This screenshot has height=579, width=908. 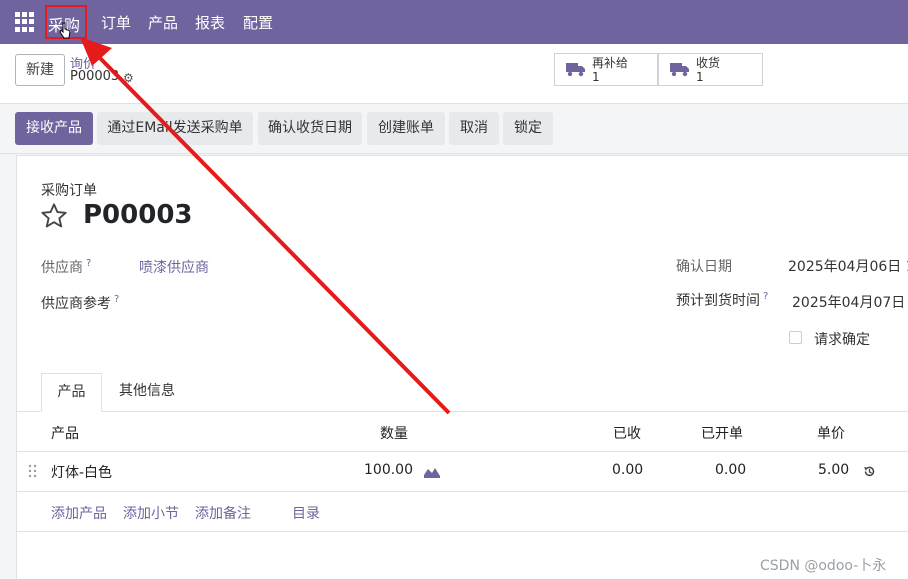 What do you see at coordinates (54, 216) in the screenshot?
I see `star-icon` at bounding box center [54, 216].